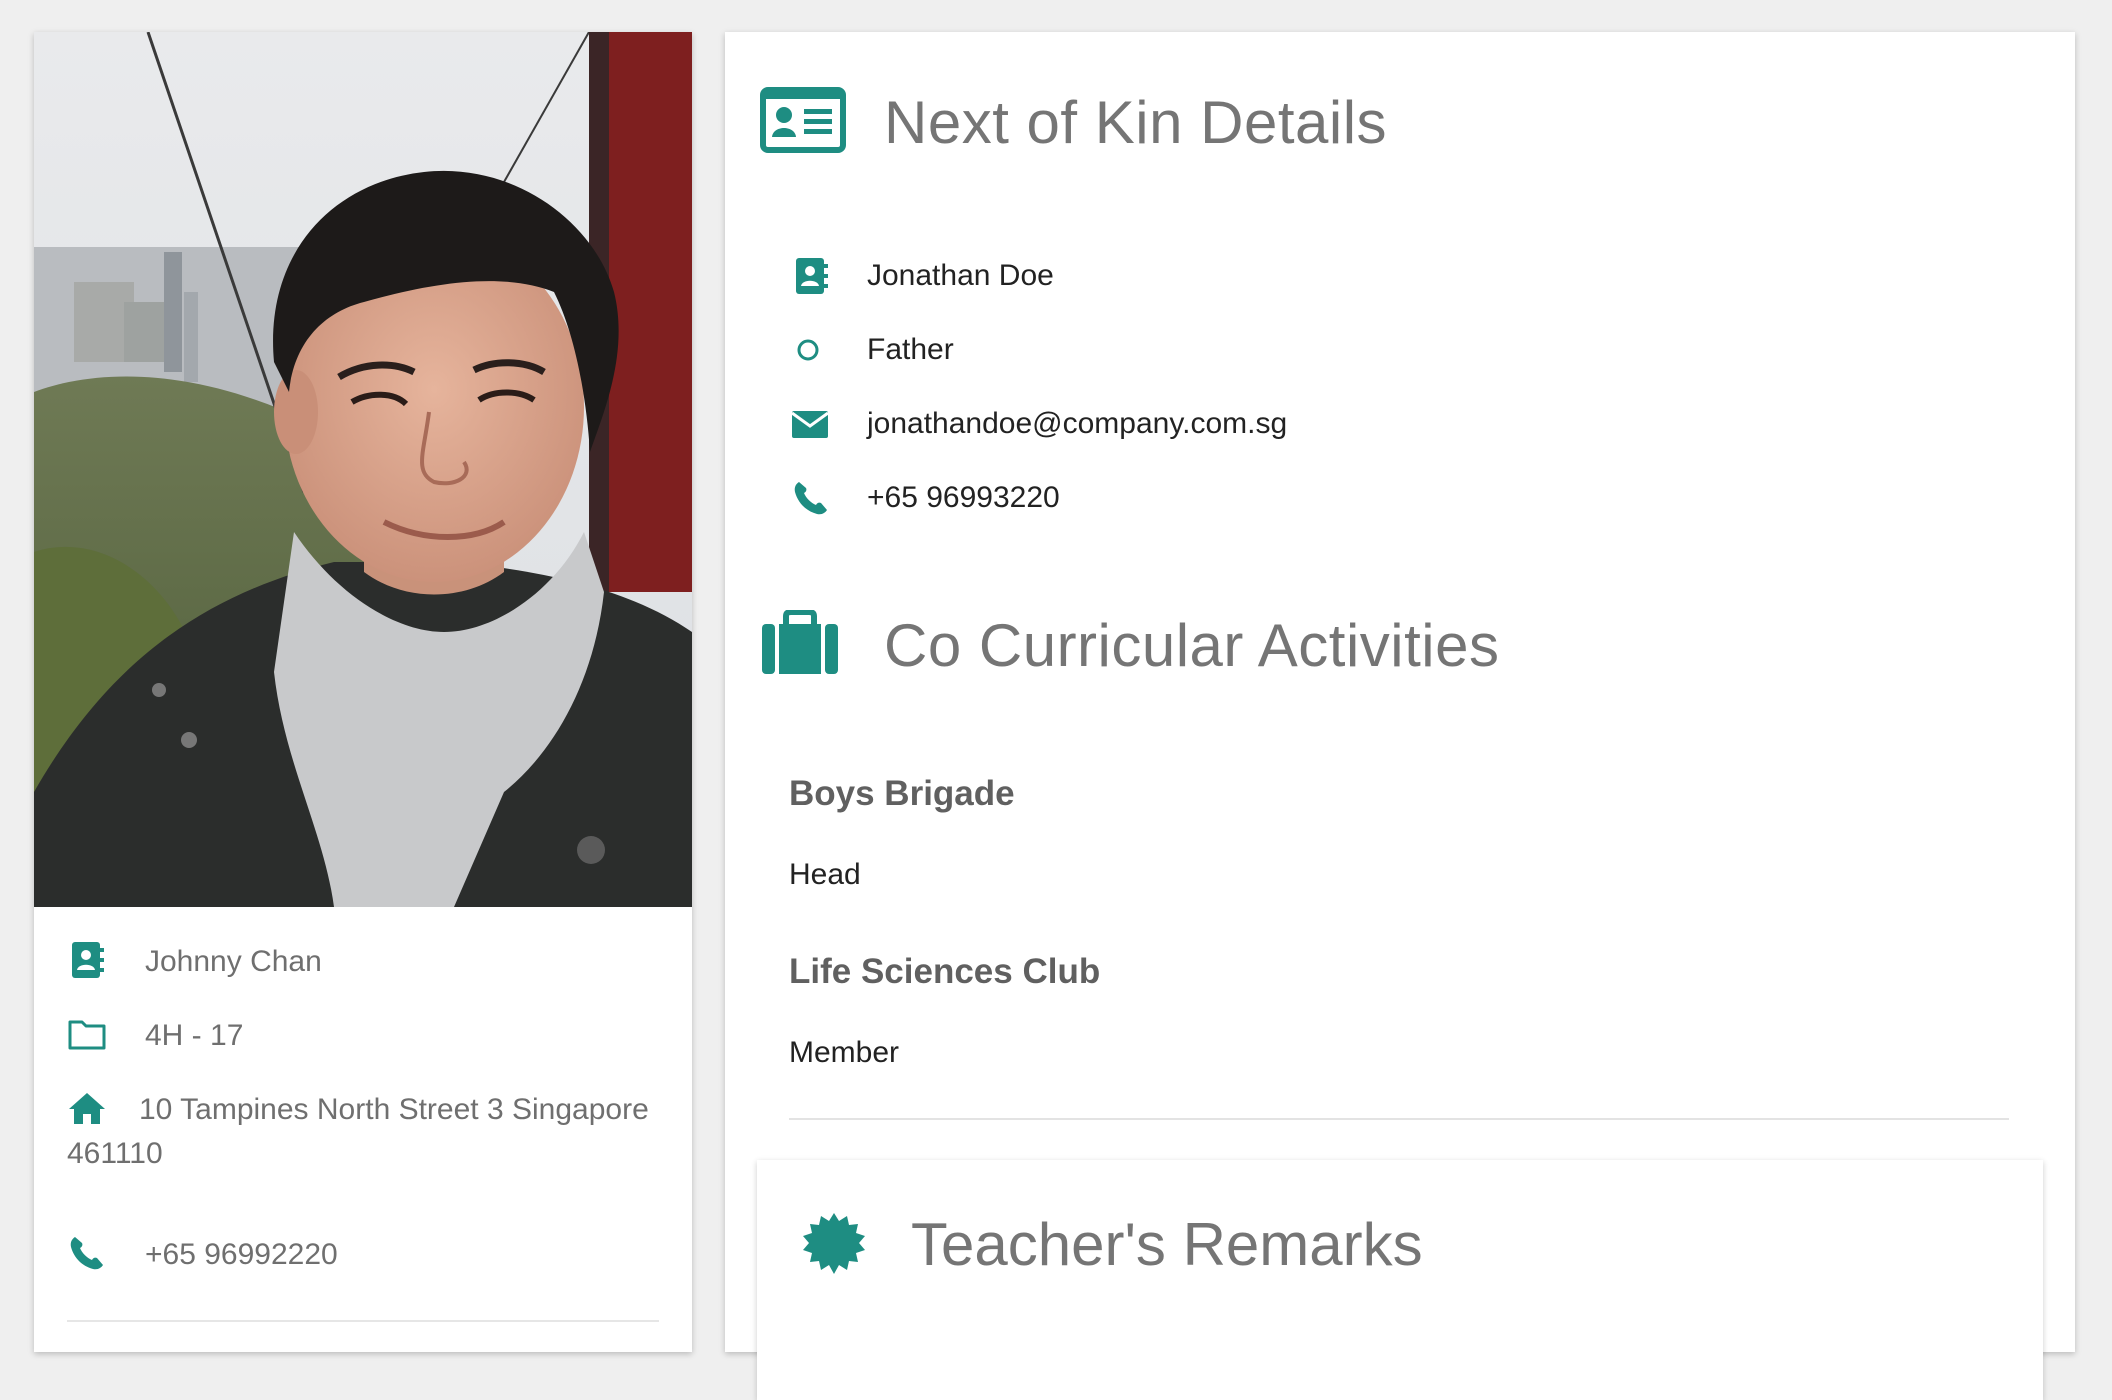 The width and height of the screenshot is (2112, 1400). What do you see at coordinates (1167, 1244) in the screenshot?
I see `teacher-remarks-title: Teacher's Remarks` at bounding box center [1167, 1244].